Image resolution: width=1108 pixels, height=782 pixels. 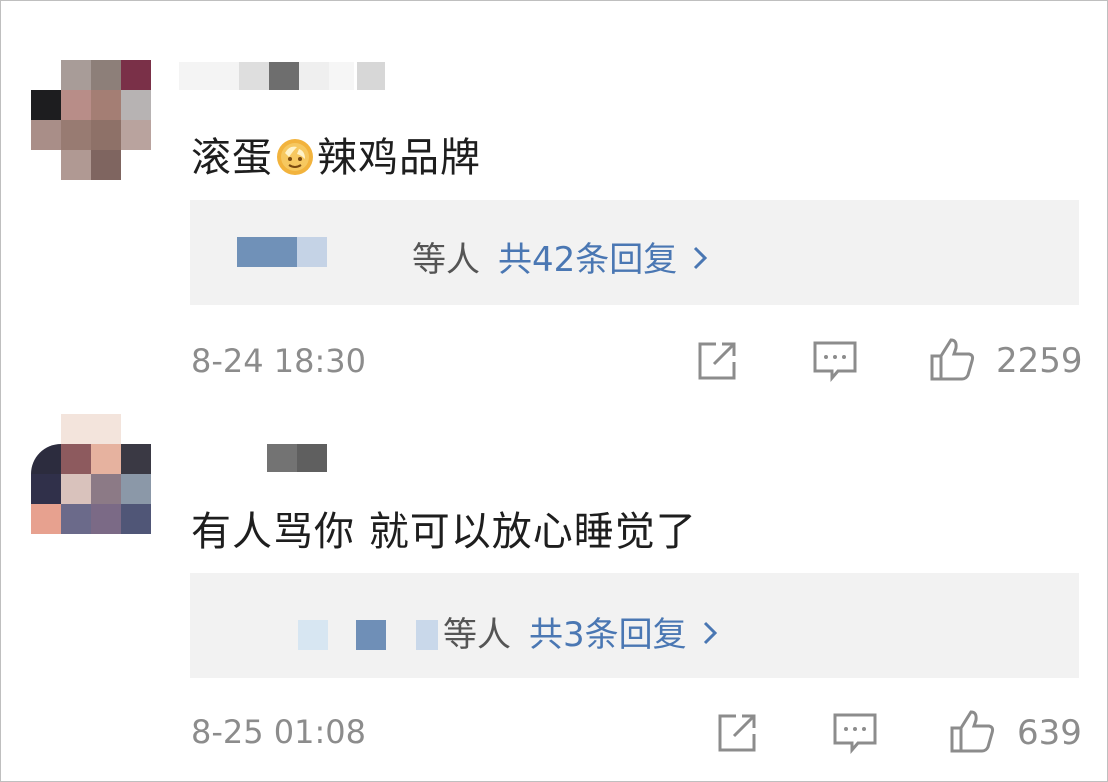 I want to click on timestamp: 8-25 01:08, so click(x=279, y=732).